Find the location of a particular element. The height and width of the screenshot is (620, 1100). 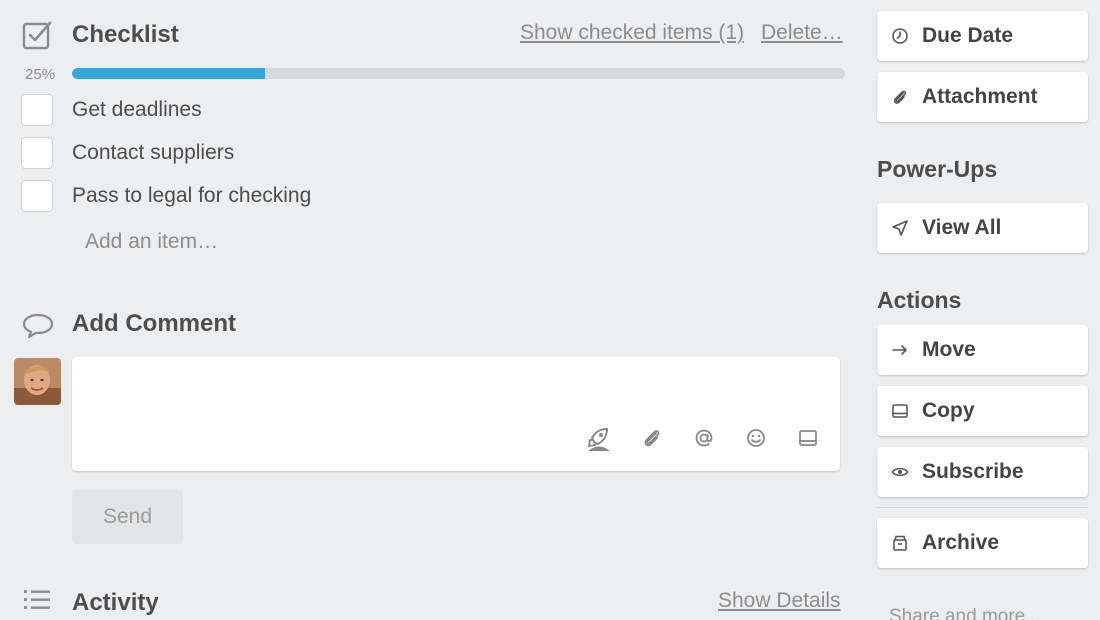

progress-percent: 25% is located at coordinates (40, 74).